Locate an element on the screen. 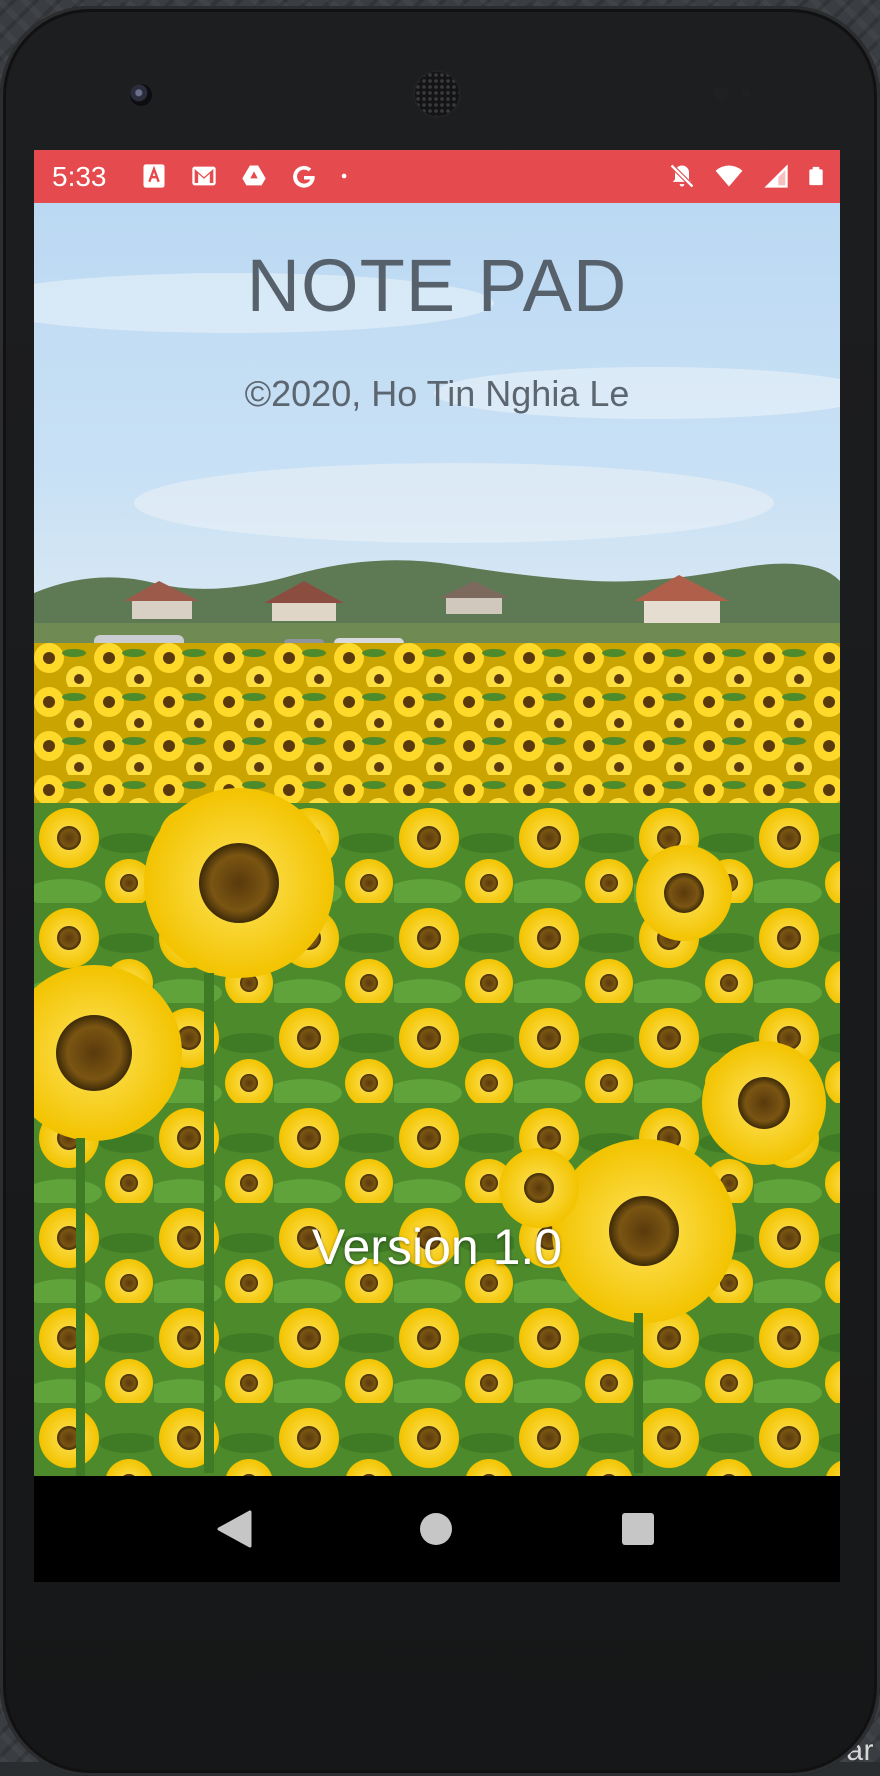 The image size is (880, 1776). notification-dot-icon is located at coordinates (344, 176).